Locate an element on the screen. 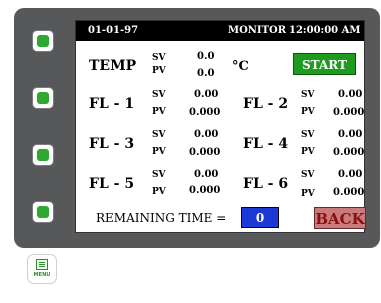  fl2-pv-value: 0.000 is located at coordinates (349, 112).